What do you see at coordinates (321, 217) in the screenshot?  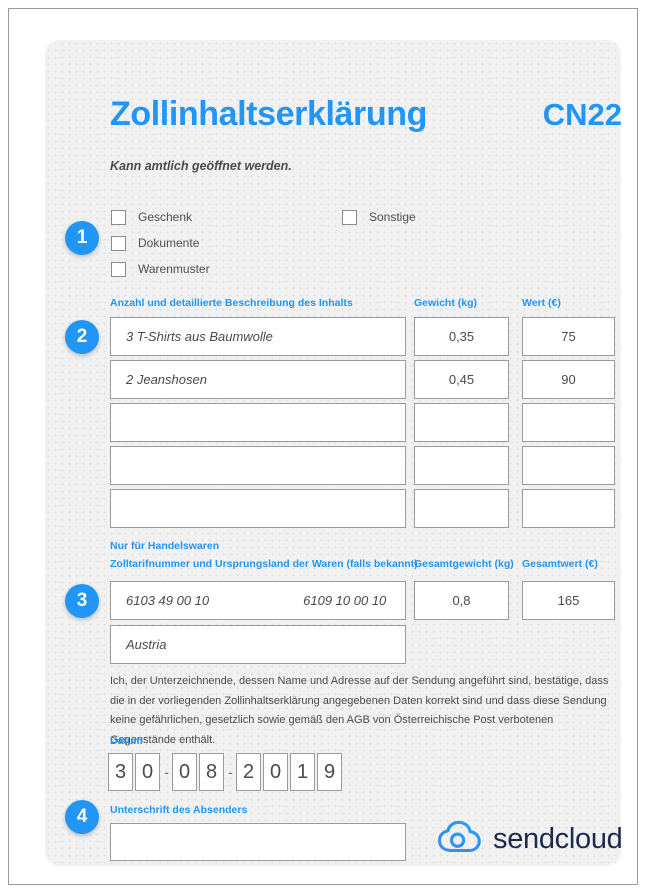 I see `checkbox-row-geschenk: Geschenk` at bounding box center [321, 217].